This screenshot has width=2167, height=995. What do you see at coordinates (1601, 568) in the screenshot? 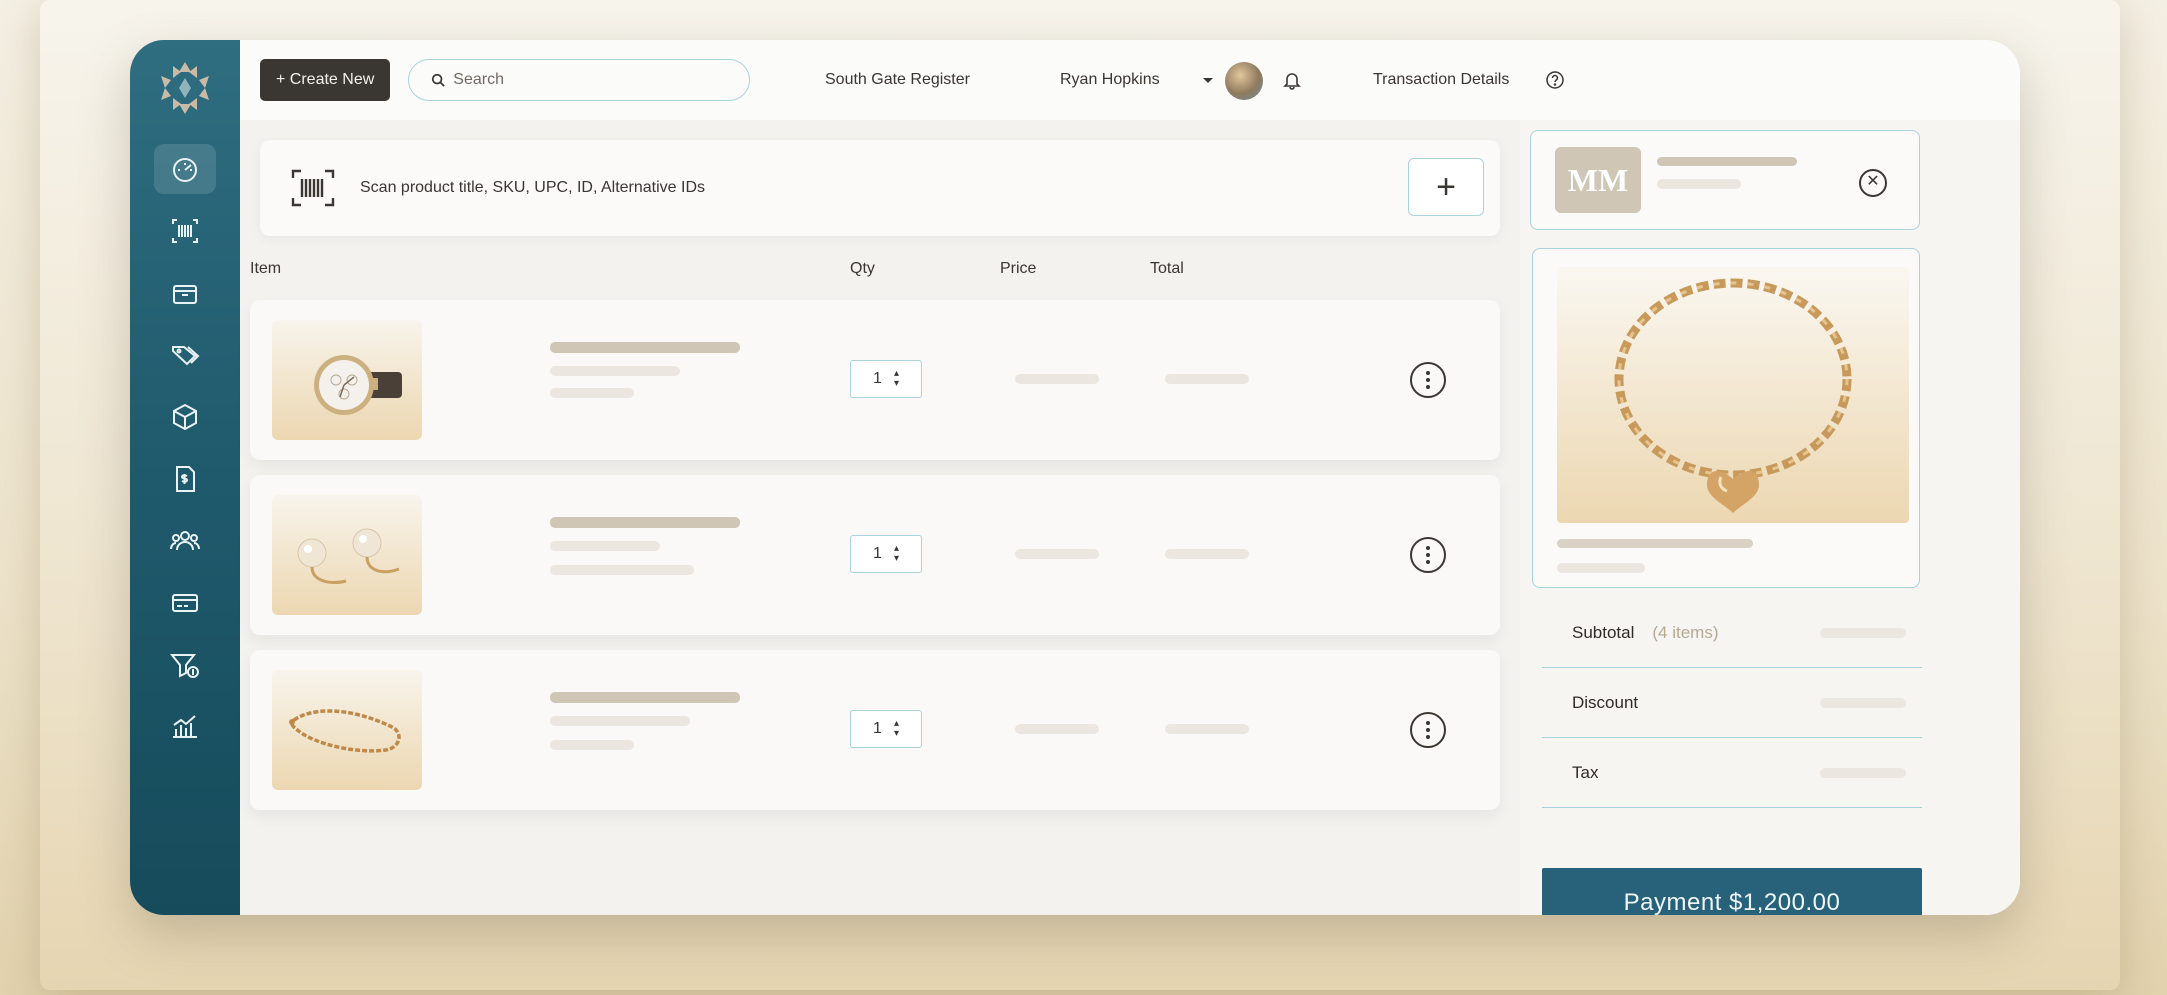
I see `product-meta-placeholder` at bounding box center [1601, 568].